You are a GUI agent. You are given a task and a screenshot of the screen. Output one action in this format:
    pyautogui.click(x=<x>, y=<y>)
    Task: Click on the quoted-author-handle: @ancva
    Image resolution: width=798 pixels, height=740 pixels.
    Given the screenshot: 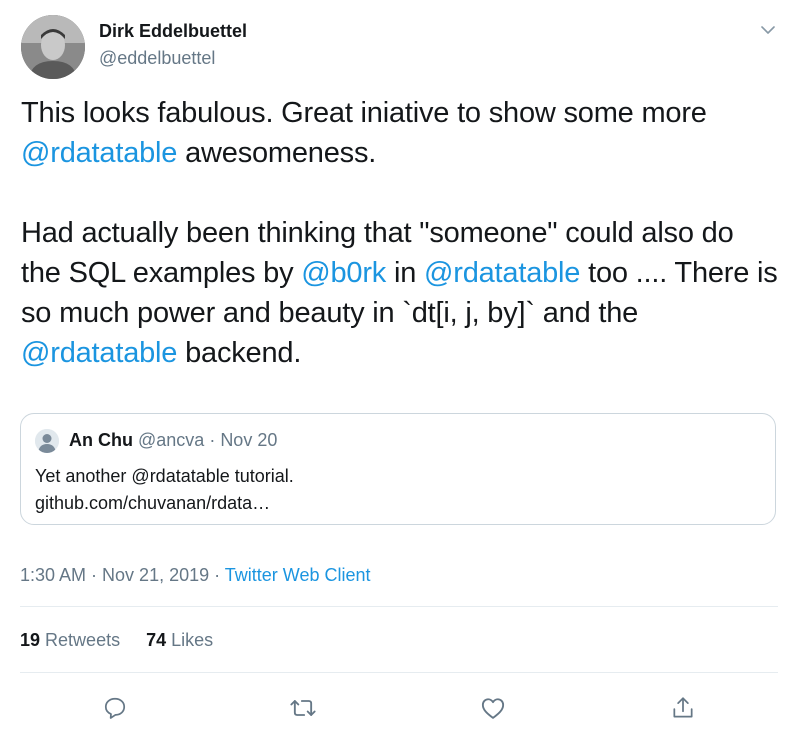 What is the action you would take?
    pyautogui.click(x=171, y=440)
    